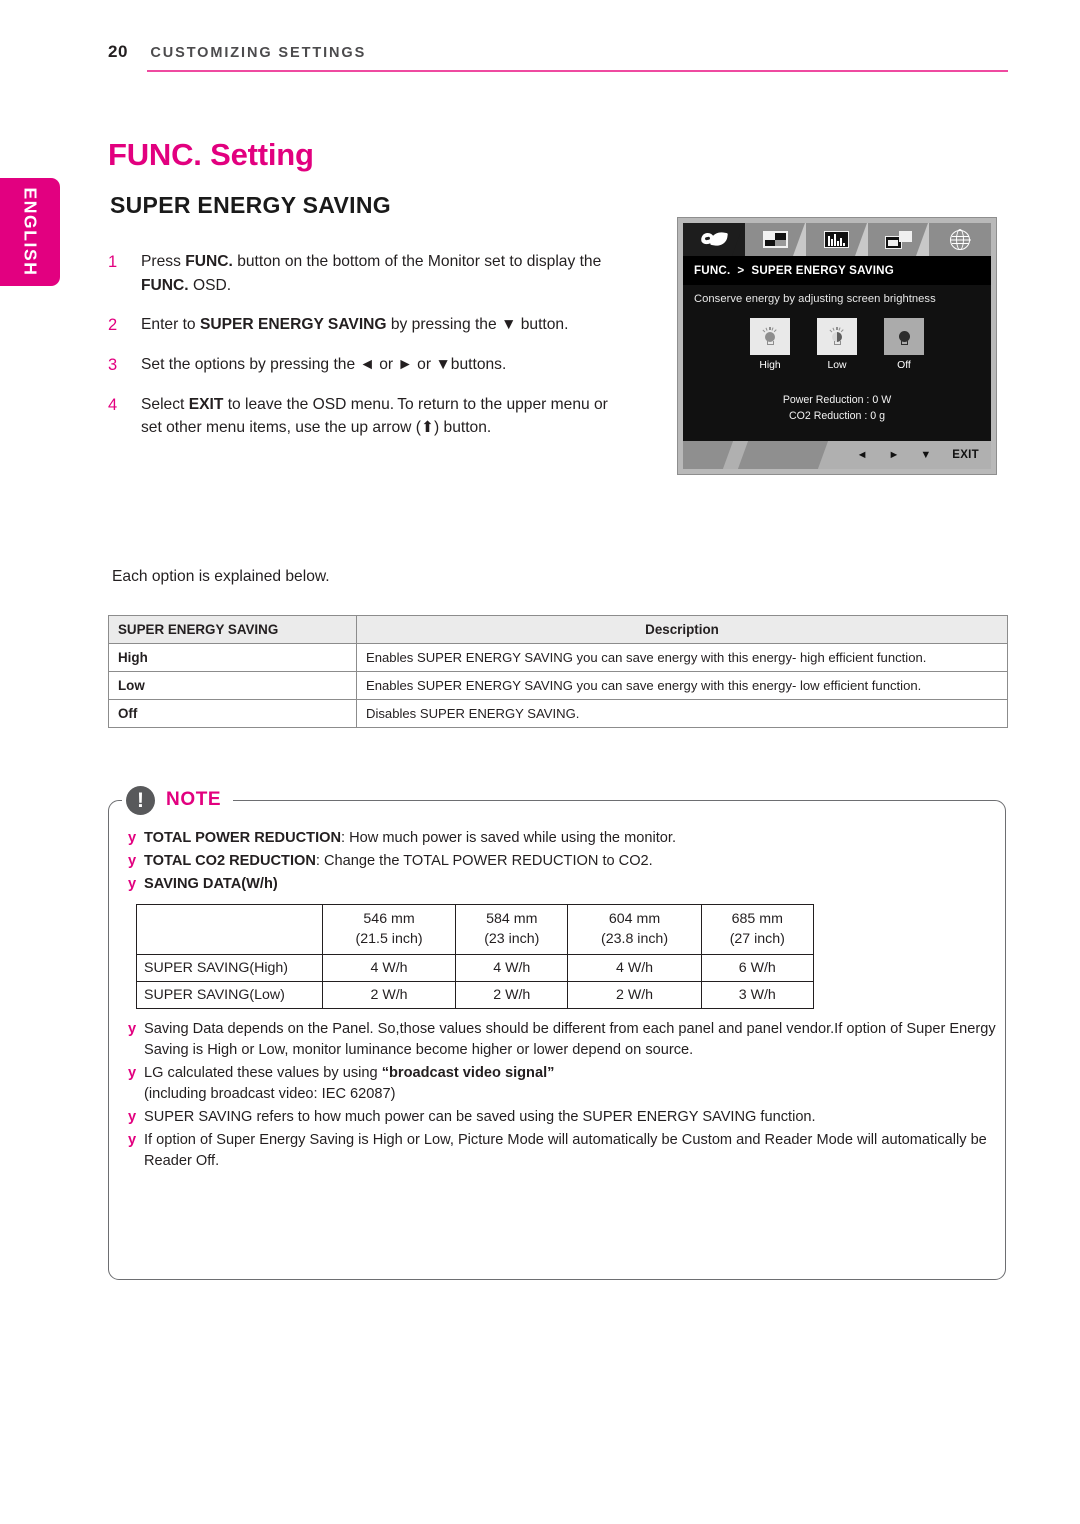 The image size is (1080, 1524). What do you see at coordinates (113, 365) in the screenshot?
I see `step-number: 3` at bounding box center [113, 365].